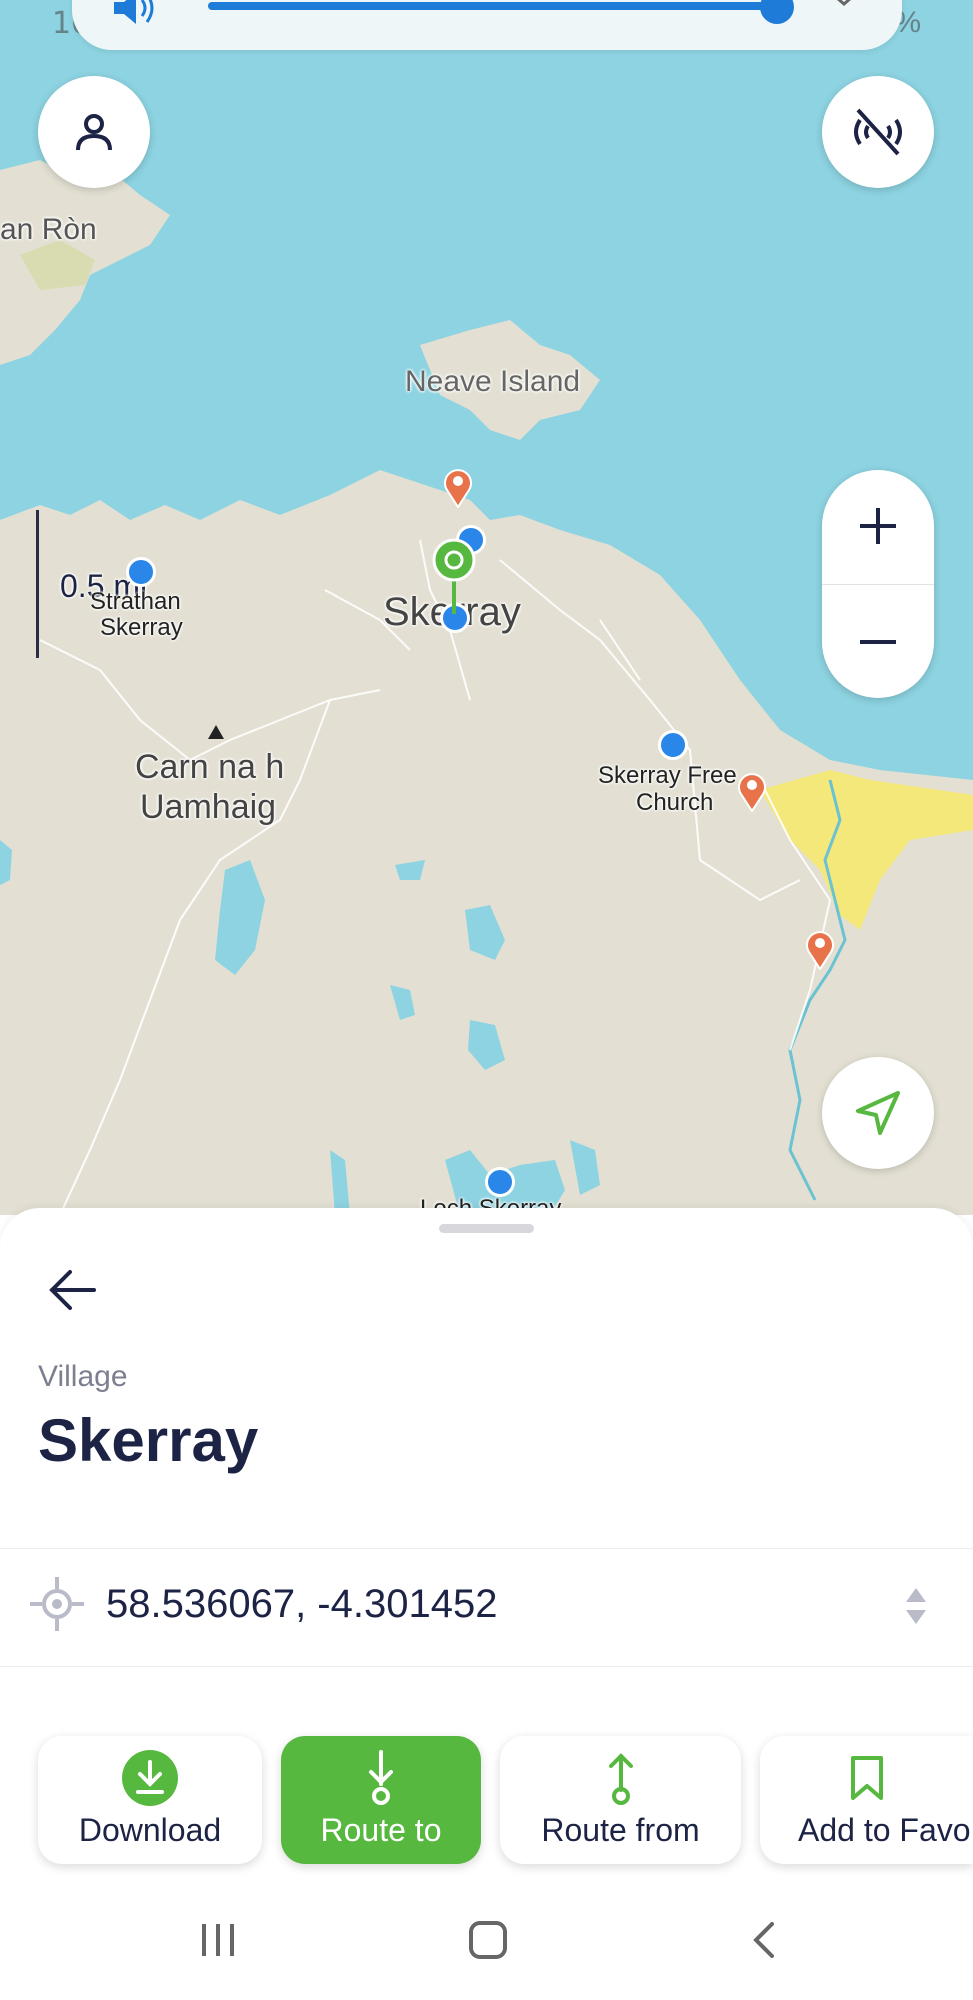 The width and height of the screenshot is (973, 2000). Describe the element at coordinates (37, 584) in the screenshot. I see `scale-bar` at that location.